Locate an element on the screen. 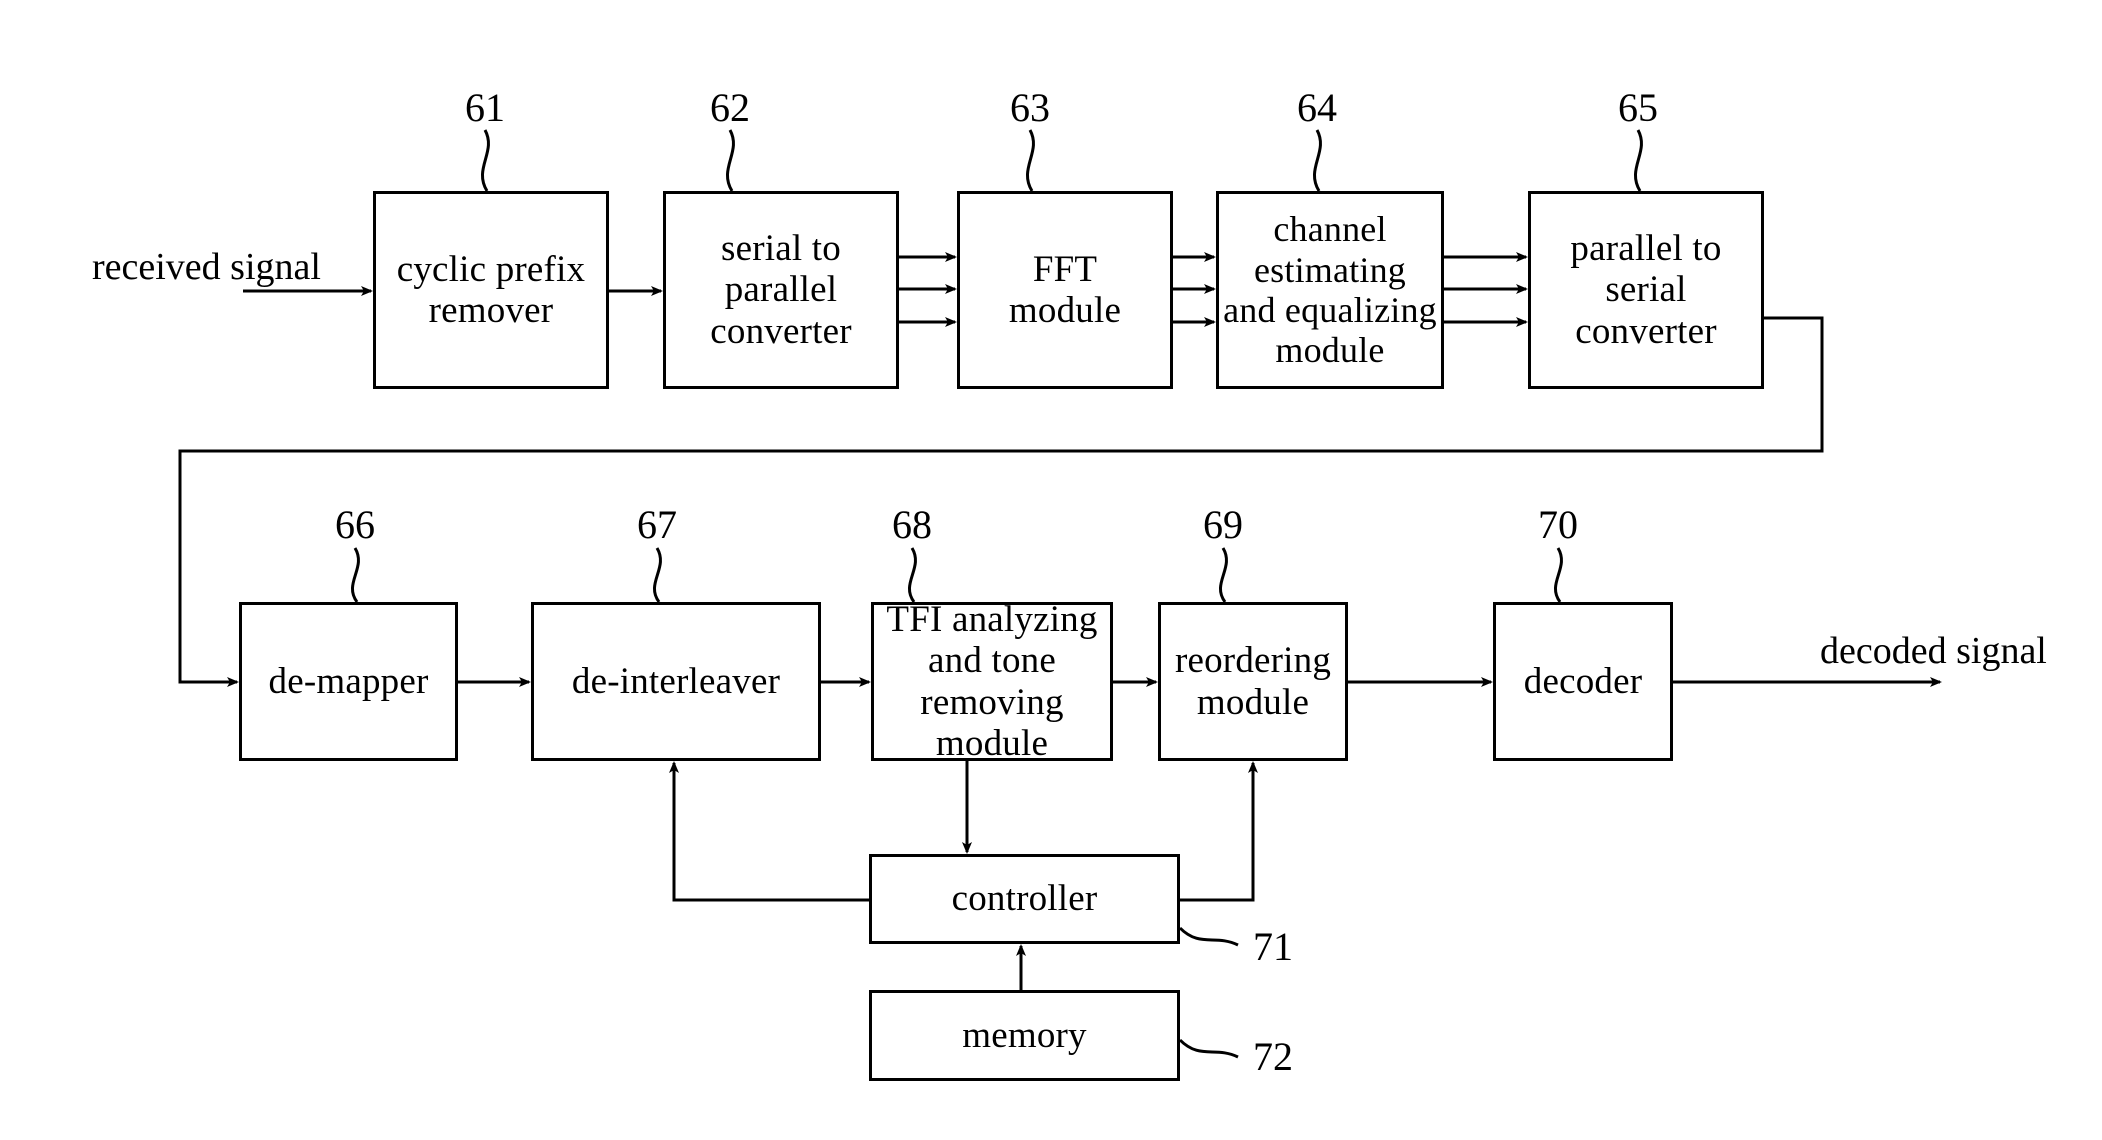 This screenshot has height=1140, width=2102. block-68-line-1: TFI analyzing is located at coordinates (992, 619).